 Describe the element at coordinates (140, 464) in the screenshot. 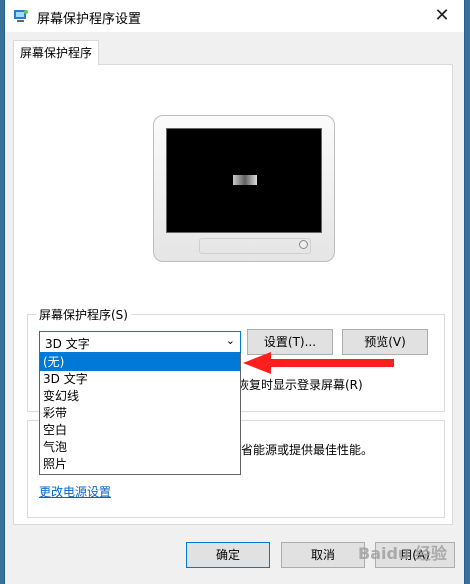

I see `dropdown-option-photos: 照片` at that location.